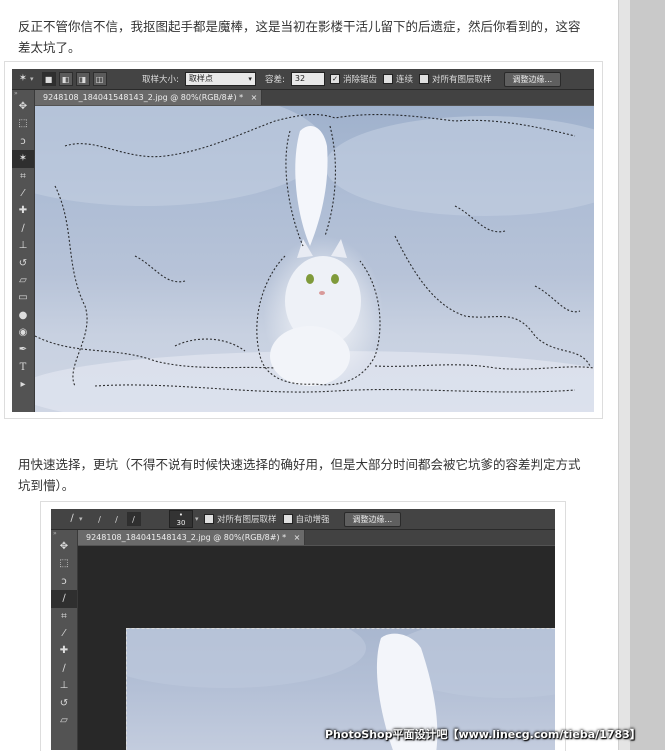  Describe the element at coordinates (388, 79) in the screenshot. I see `contiguous-checkbox` at that location.